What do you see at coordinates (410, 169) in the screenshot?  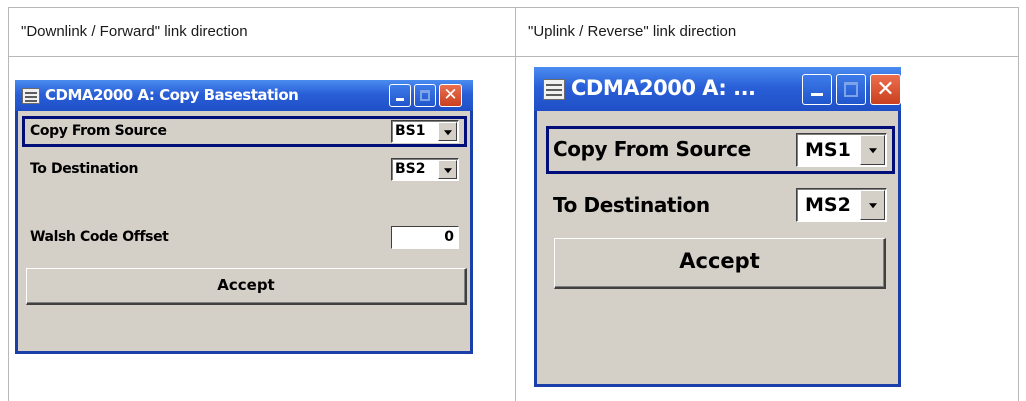 I see `to-destination-value: BS2` at bounding box center [410, 169].